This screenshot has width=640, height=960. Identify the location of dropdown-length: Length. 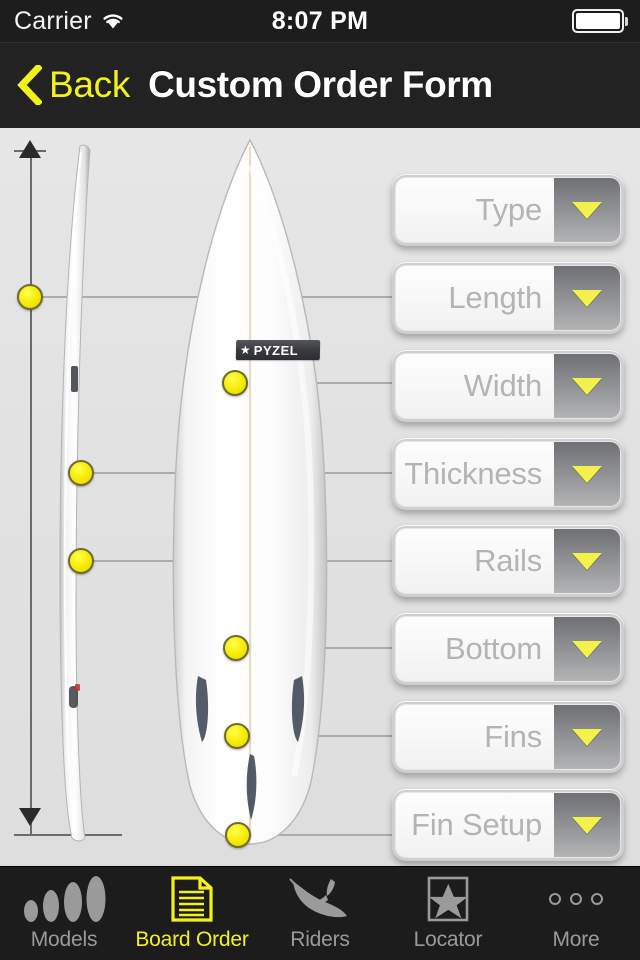
(508, 298).